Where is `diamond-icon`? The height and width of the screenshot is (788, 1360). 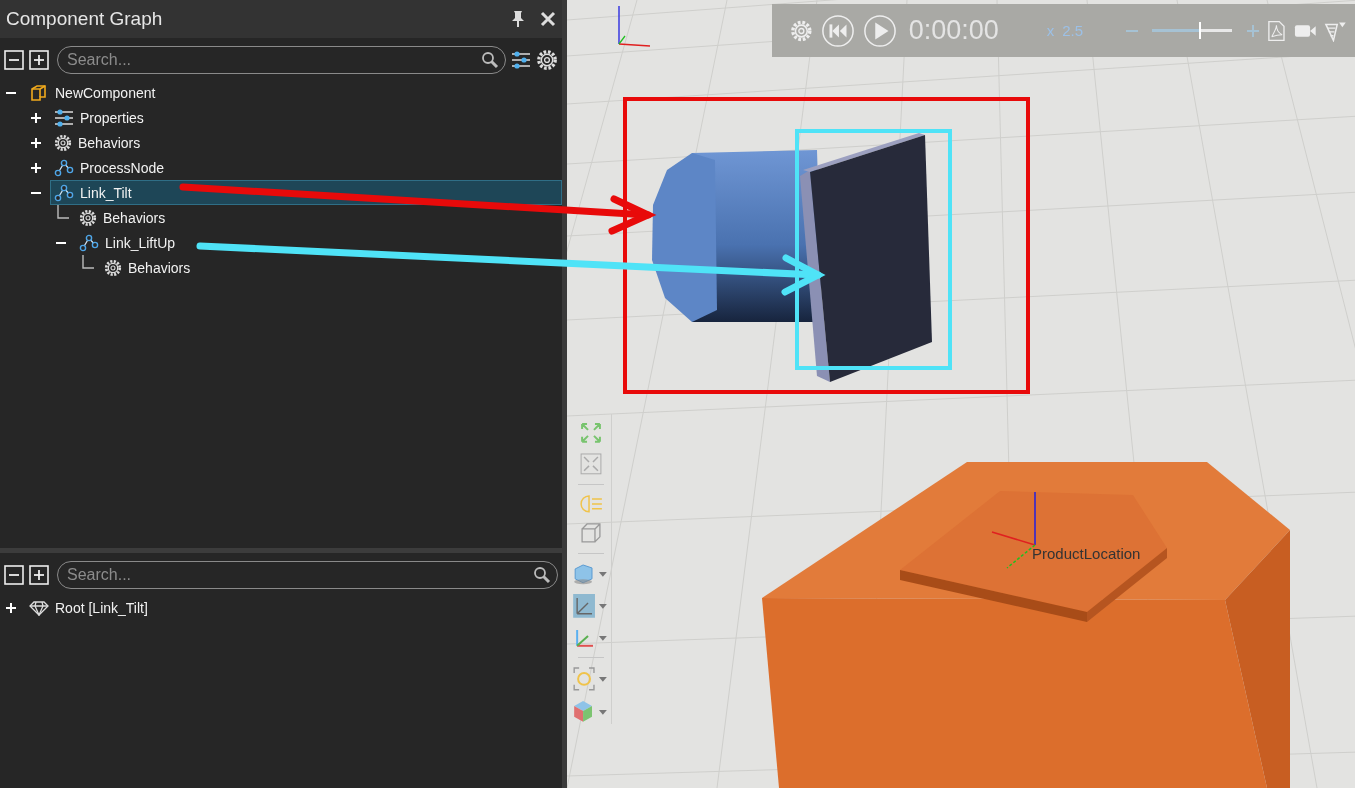 diamond-icon is located at coordinates (39, 607).